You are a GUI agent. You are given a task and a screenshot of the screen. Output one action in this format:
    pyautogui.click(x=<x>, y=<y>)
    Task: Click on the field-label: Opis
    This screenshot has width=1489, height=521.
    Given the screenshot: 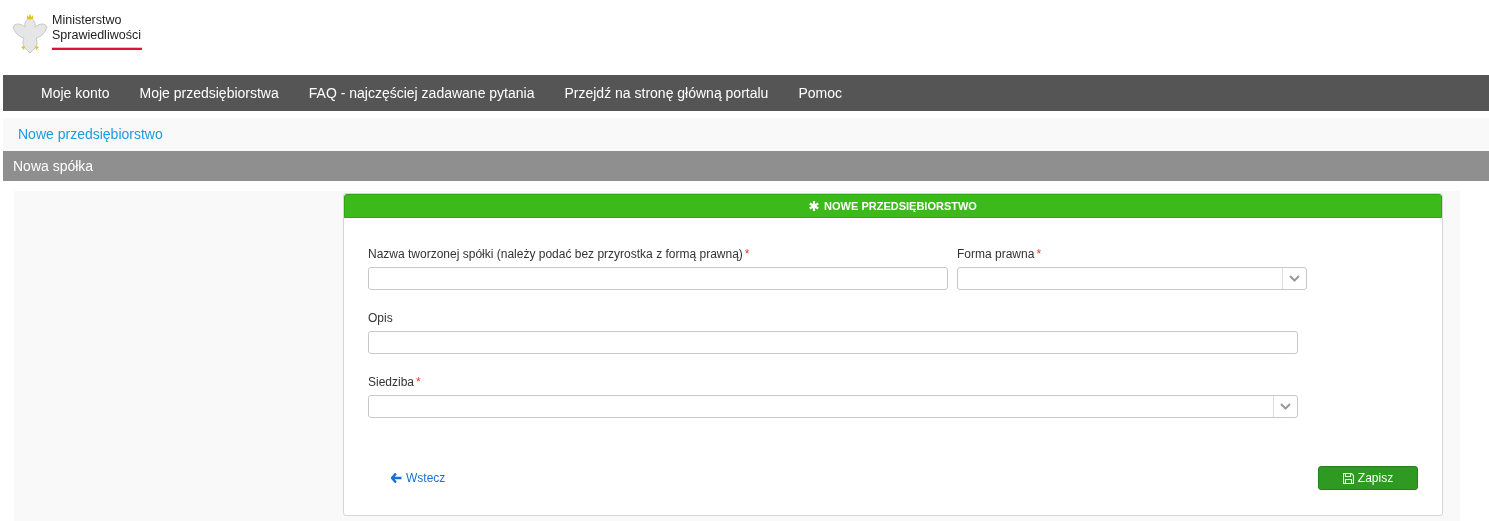 What is the action you would take?
    pyautogui.click(x=380, y=318)
    